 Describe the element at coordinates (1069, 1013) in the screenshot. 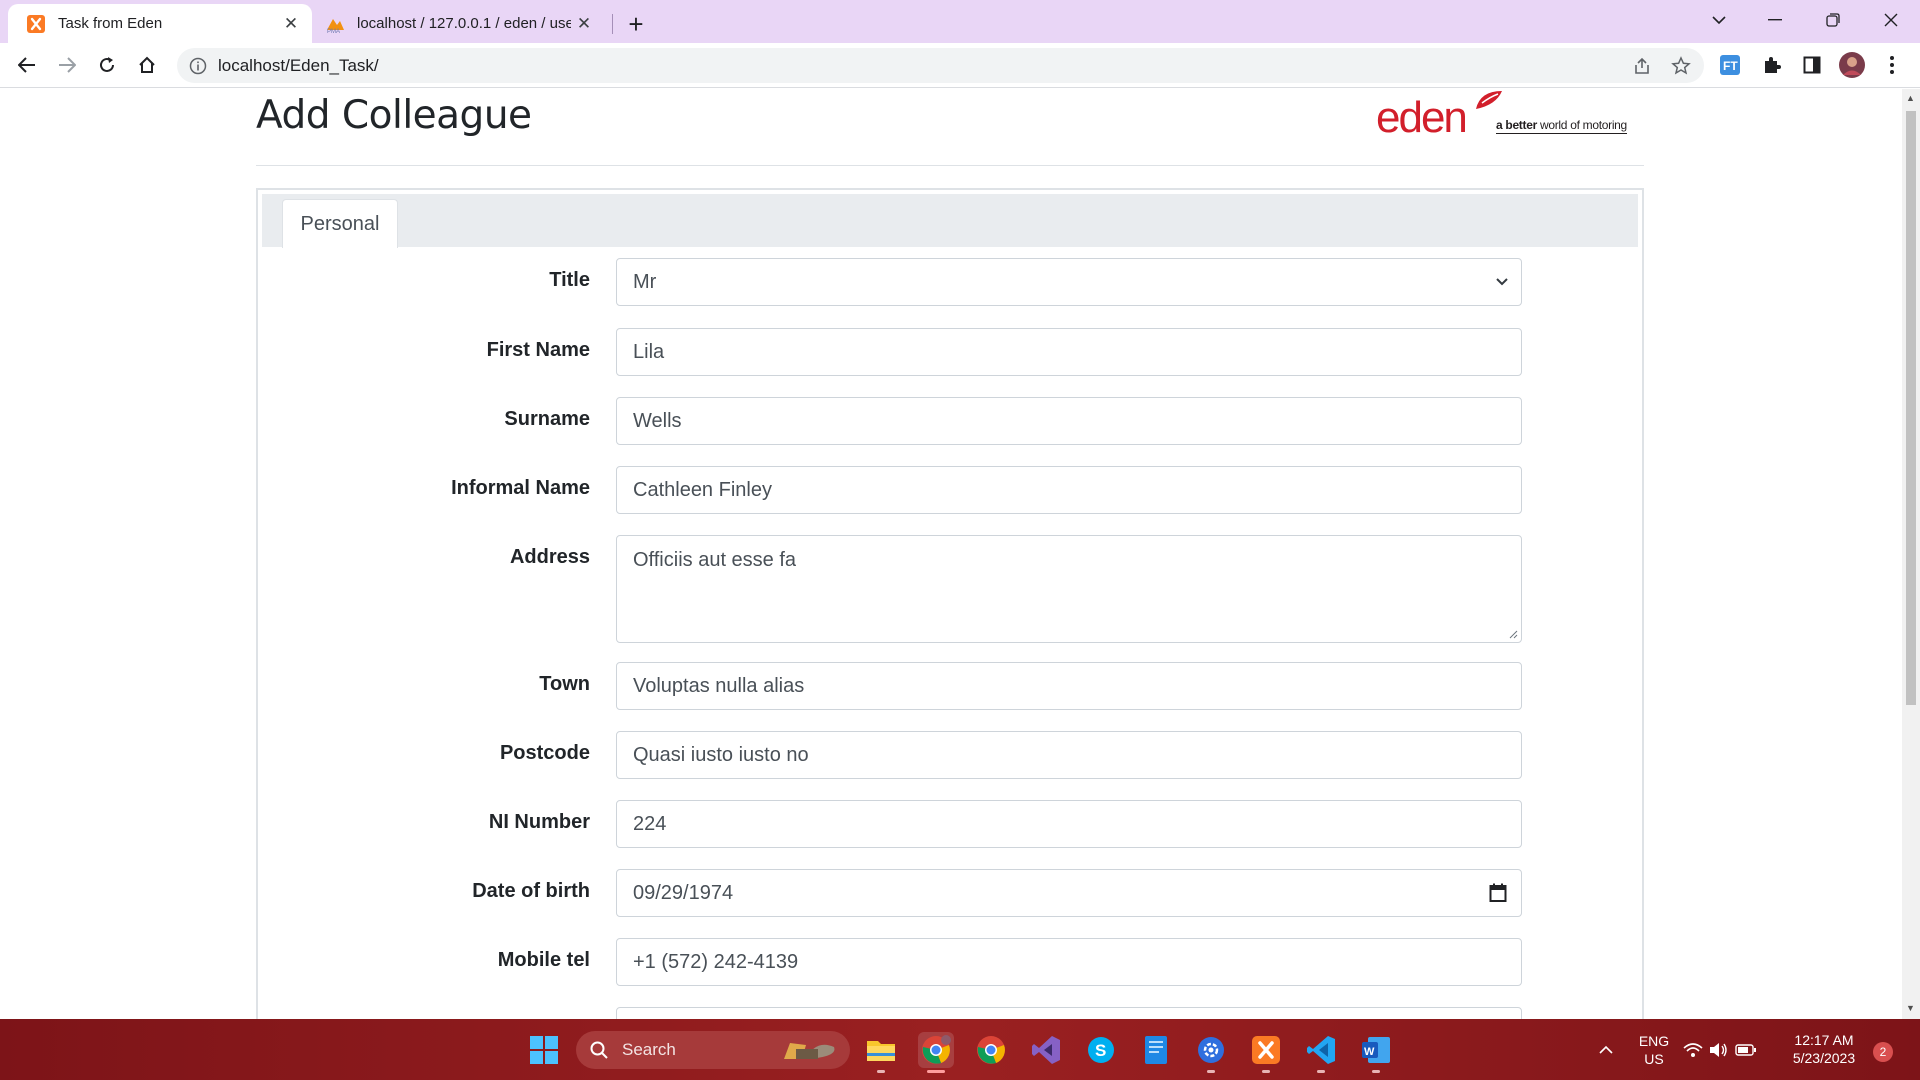

I see `next-field-input` at that location.